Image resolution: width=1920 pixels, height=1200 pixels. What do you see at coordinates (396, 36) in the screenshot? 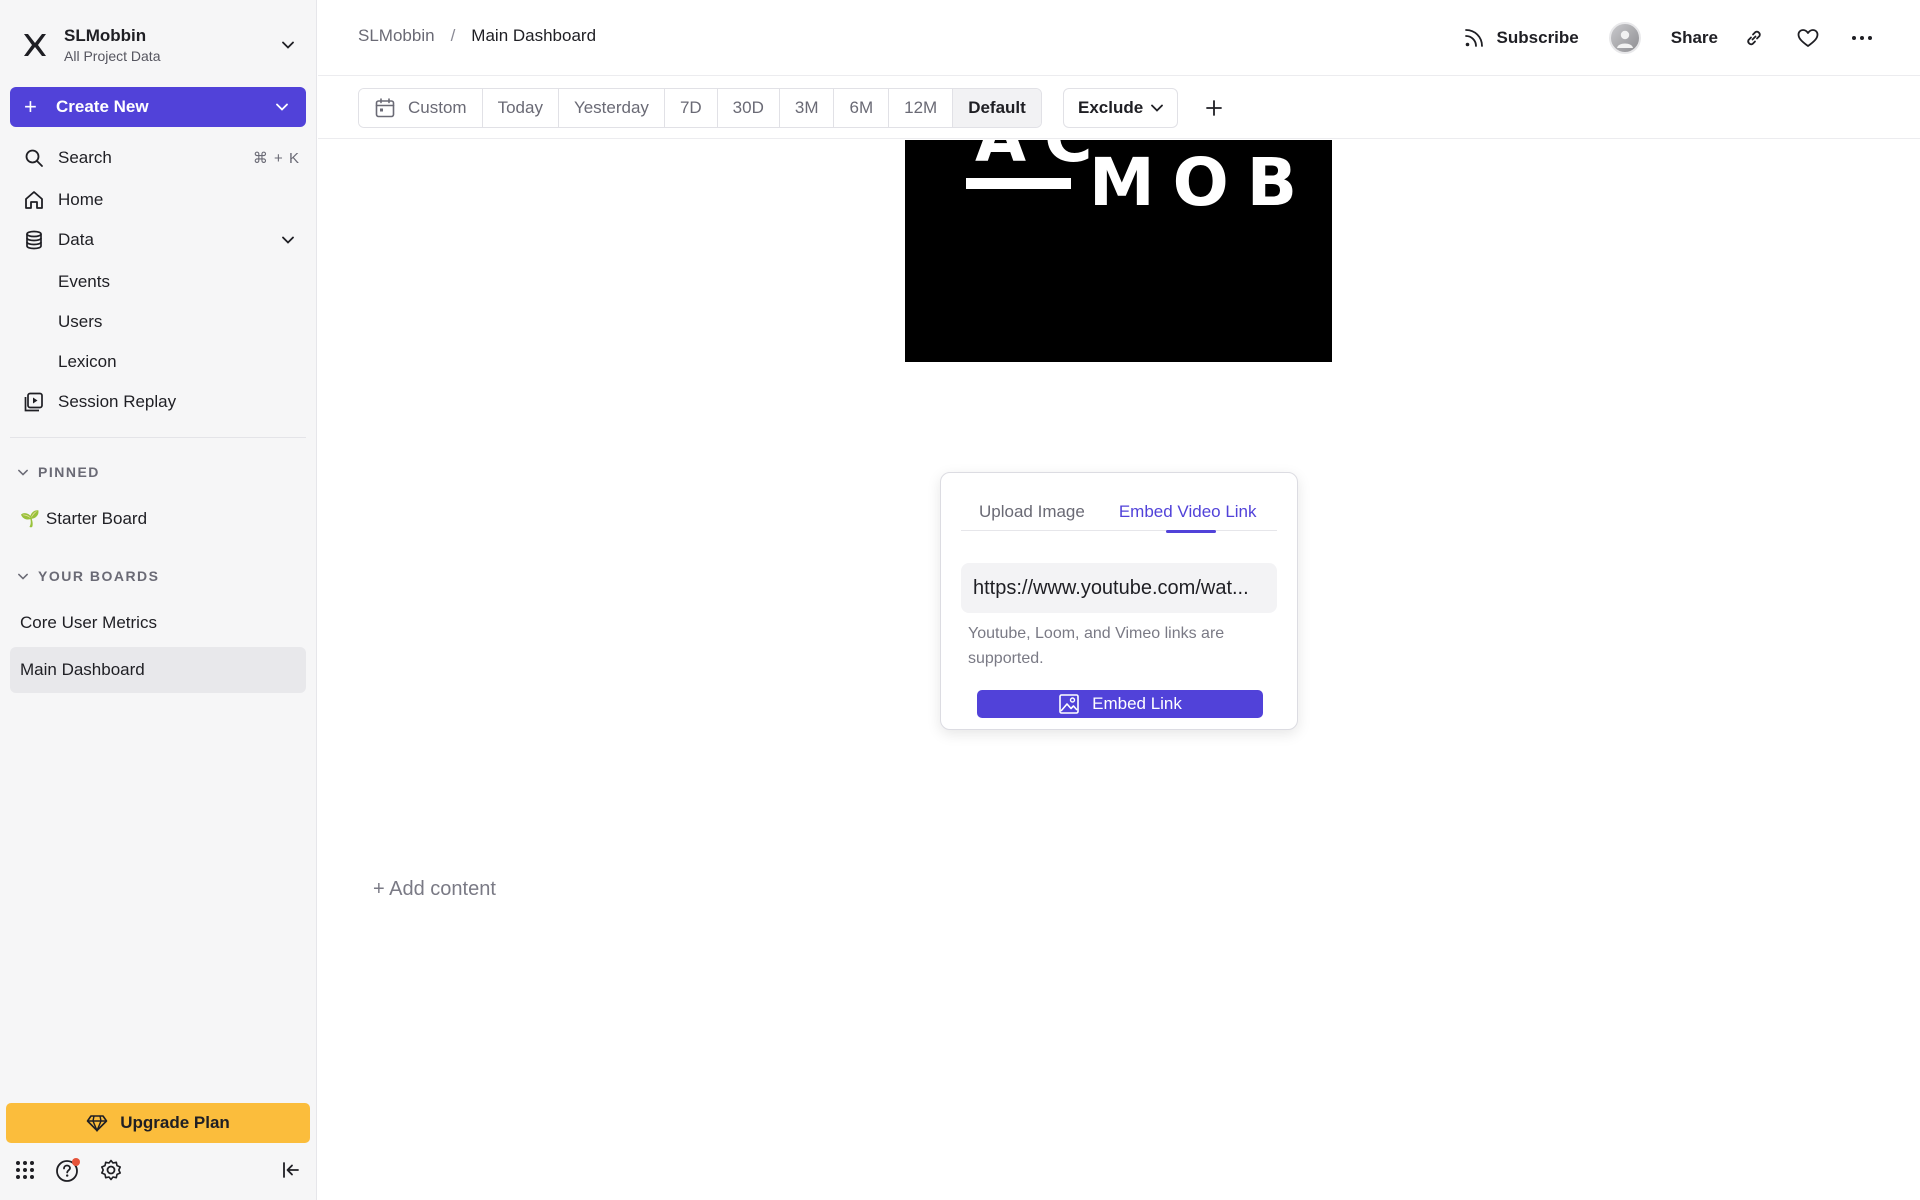
I see `breadcrumb-project-link: SLMobbin` at bounding box center [396, 36].